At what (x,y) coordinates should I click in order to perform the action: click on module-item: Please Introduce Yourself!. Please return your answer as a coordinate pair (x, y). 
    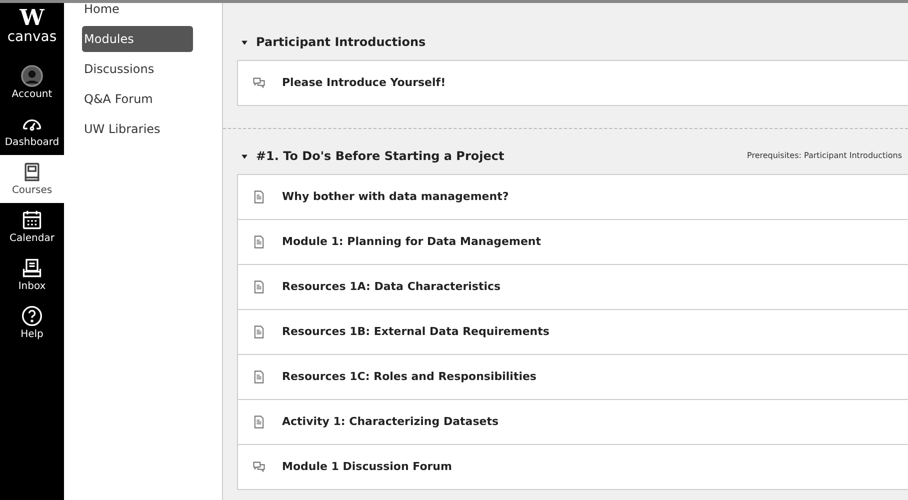
    Looking at the image, I should click on (572, 83).